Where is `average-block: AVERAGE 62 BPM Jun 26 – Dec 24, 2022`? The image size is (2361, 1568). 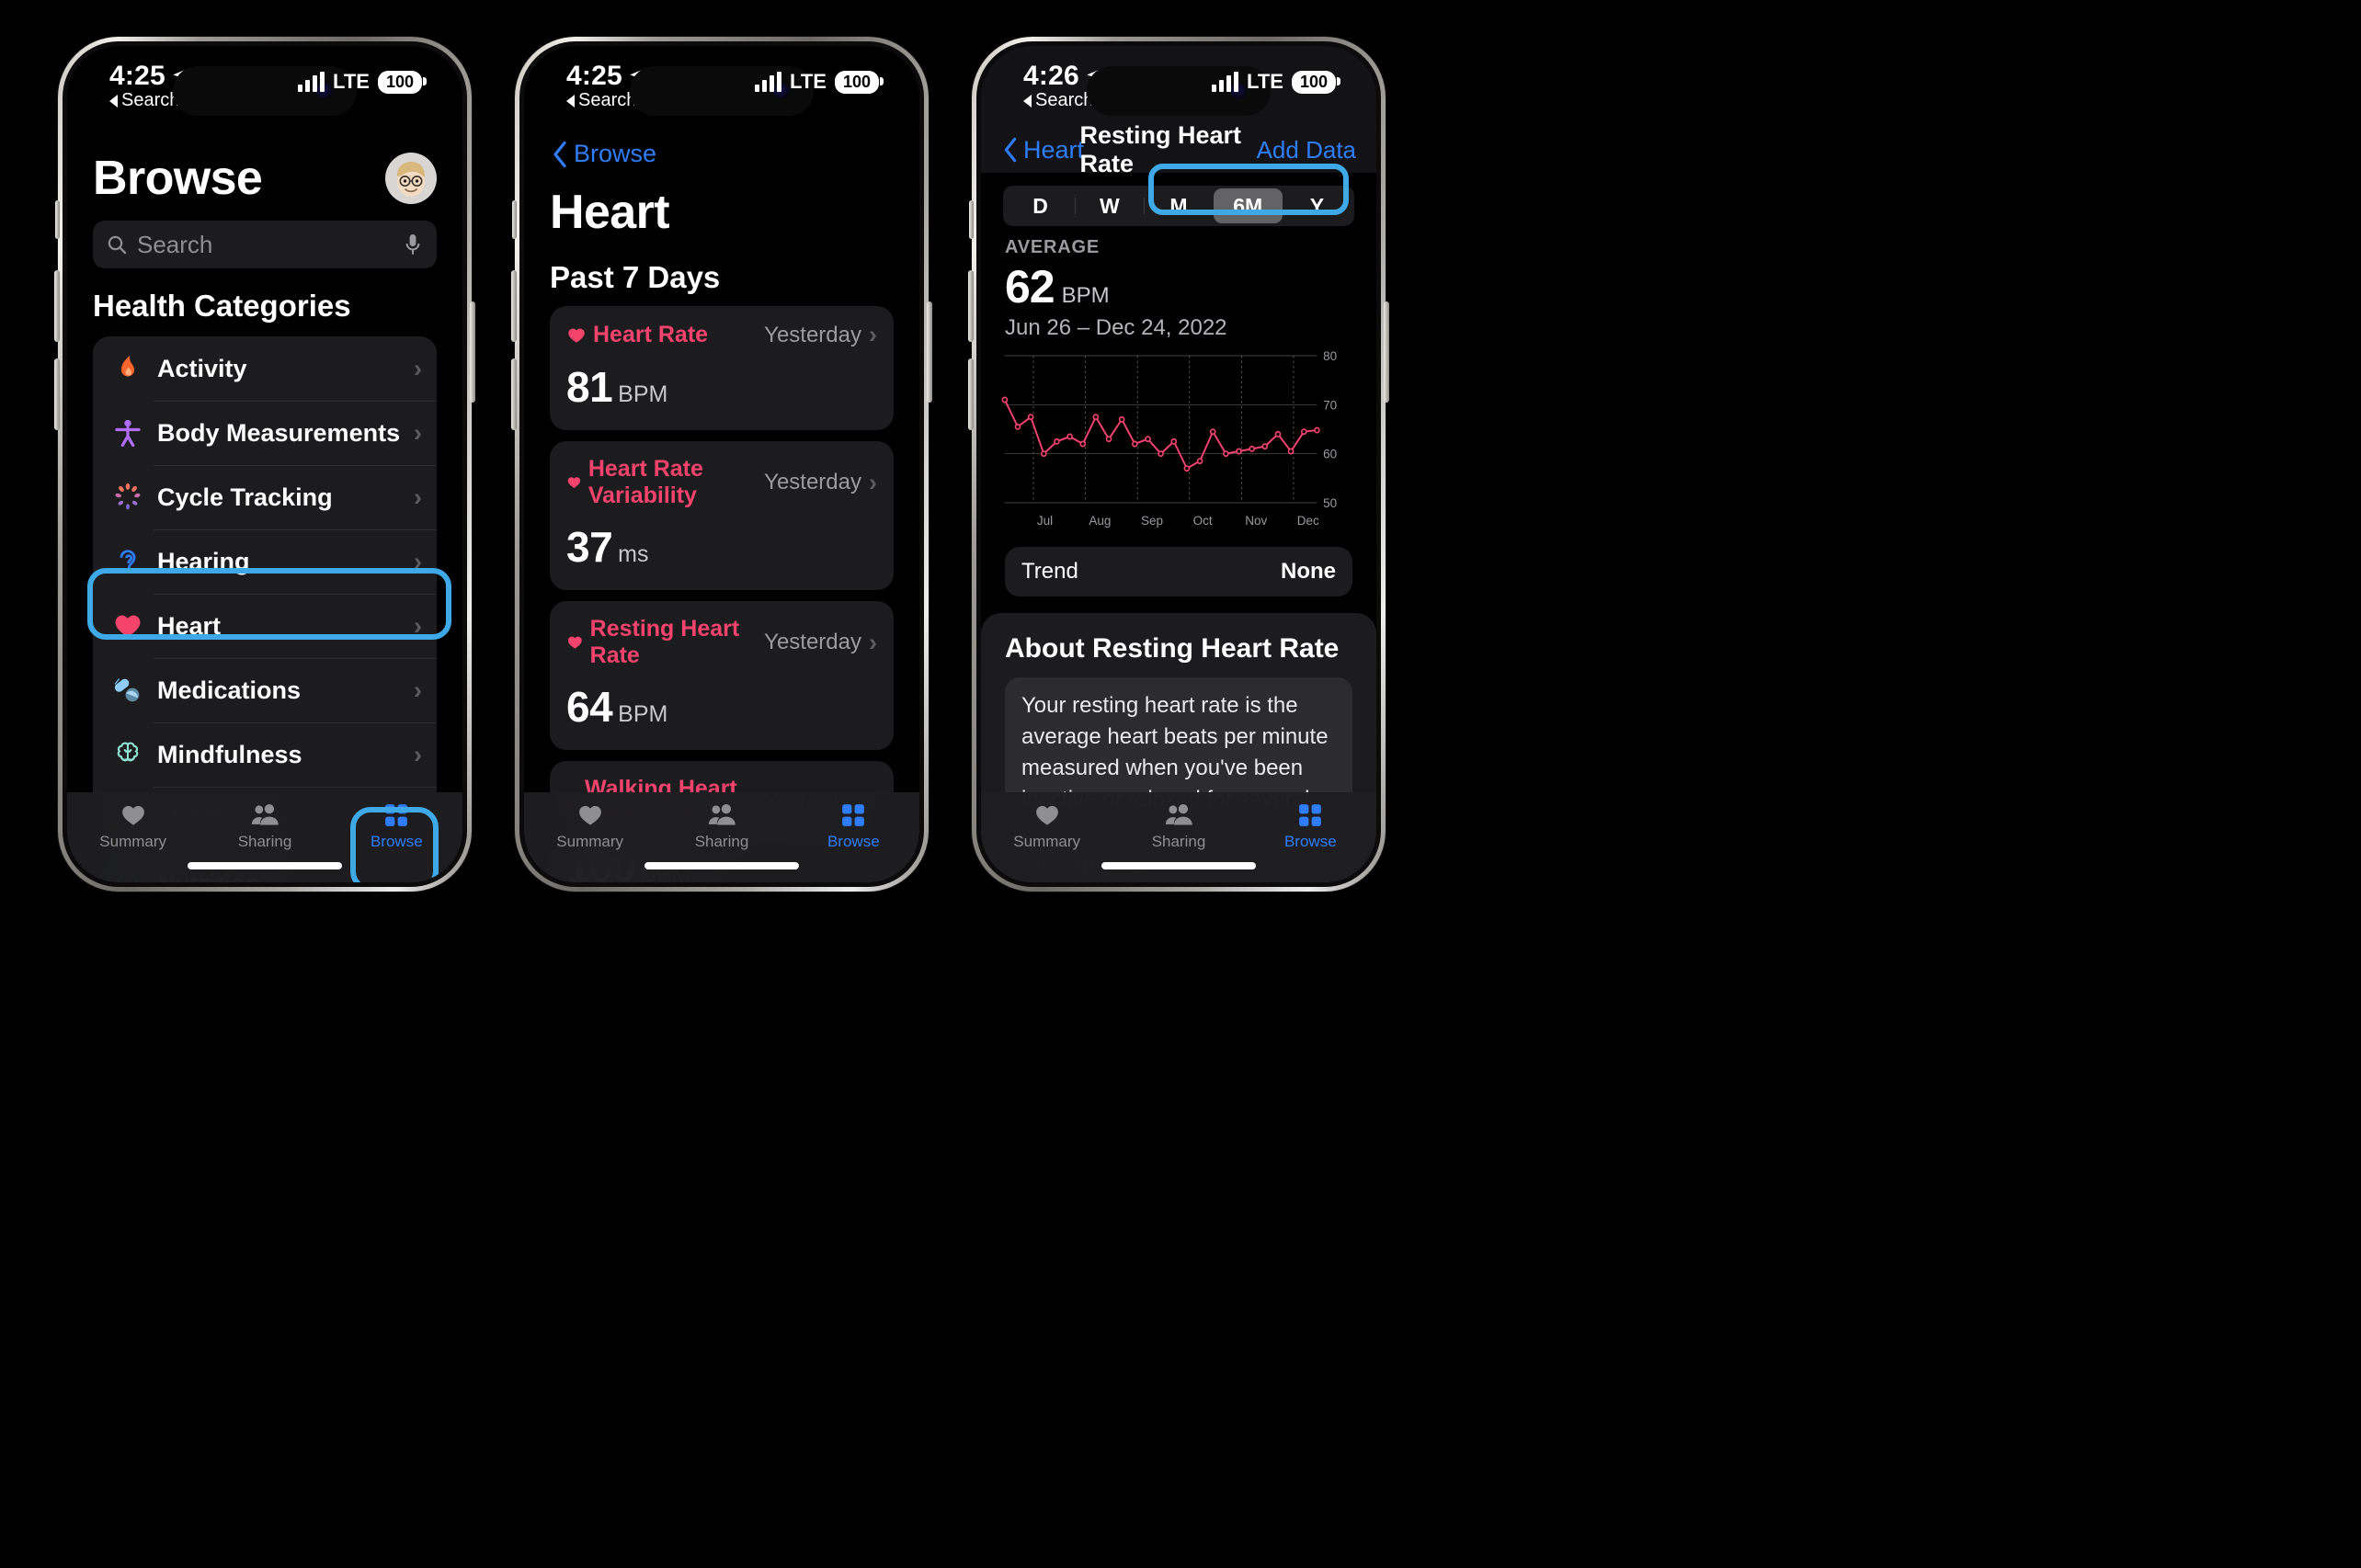 average-block: AVERAGE 62 BPM Jun 26 – Dec 24, 2022 is located at coordinates (1178, 283).